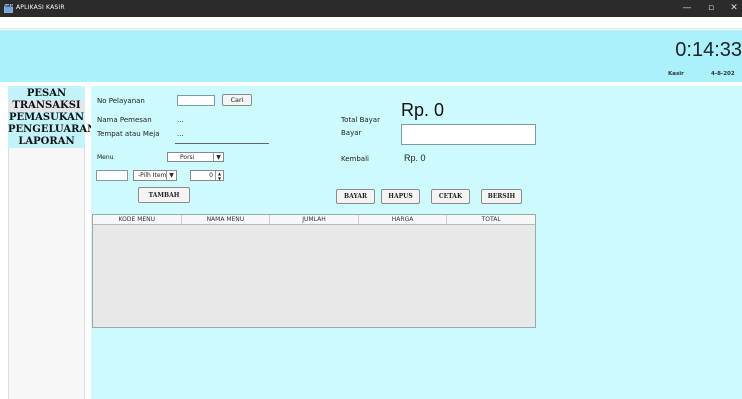 The image size is (742, 399). What do you see at coordinates (222, 143) in the screenshot?
I see `tempat-underline` at bounding box center [222, 143].